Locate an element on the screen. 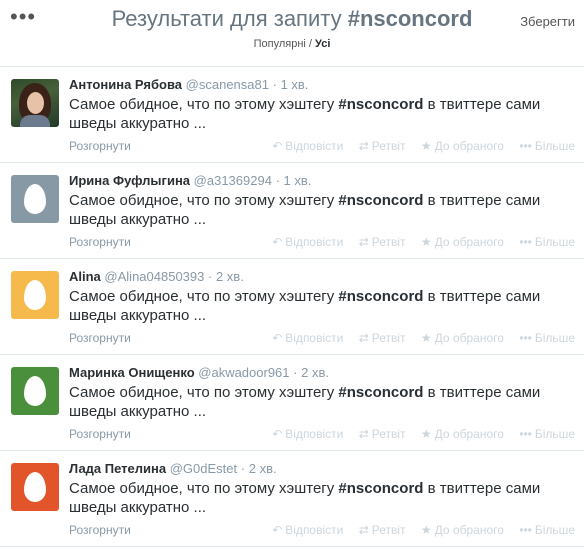  tweet-meta: Лада Петелина @G0dEstet · 2 хв. is located at coordinates (173, 468).